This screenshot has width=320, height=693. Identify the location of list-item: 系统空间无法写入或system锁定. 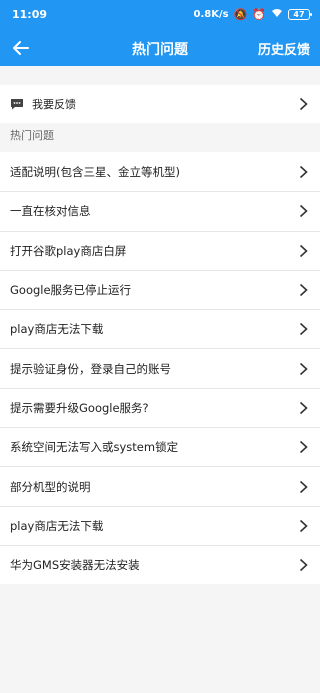
(160, 446).